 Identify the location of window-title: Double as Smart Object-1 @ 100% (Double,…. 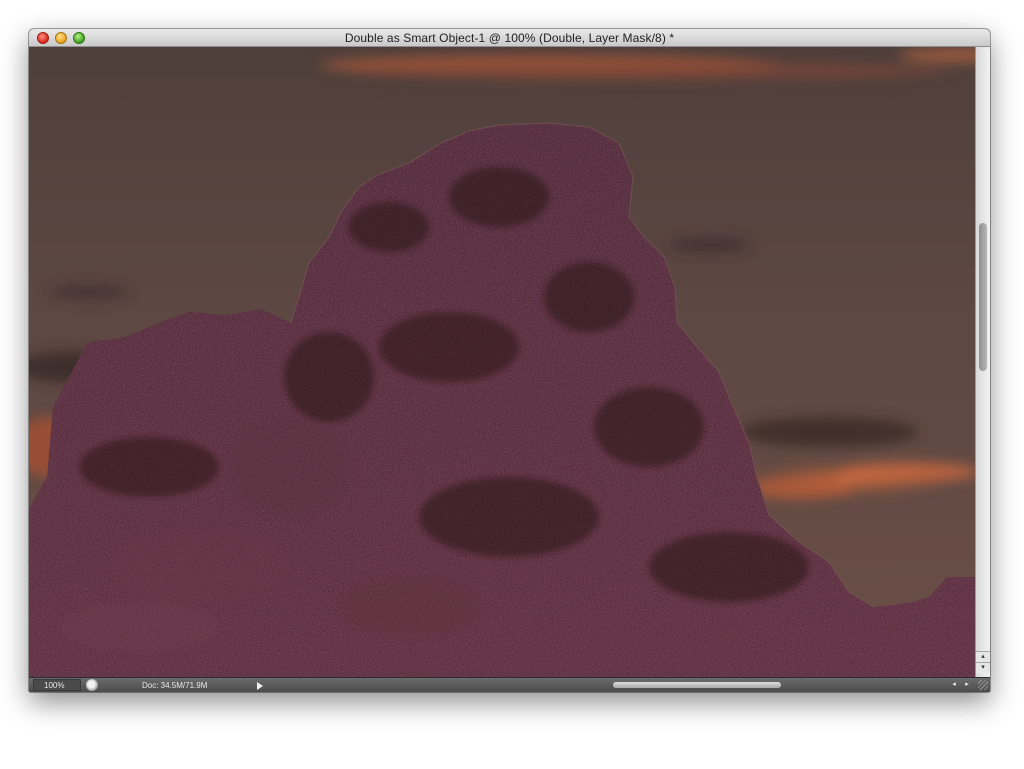
(509, 38).